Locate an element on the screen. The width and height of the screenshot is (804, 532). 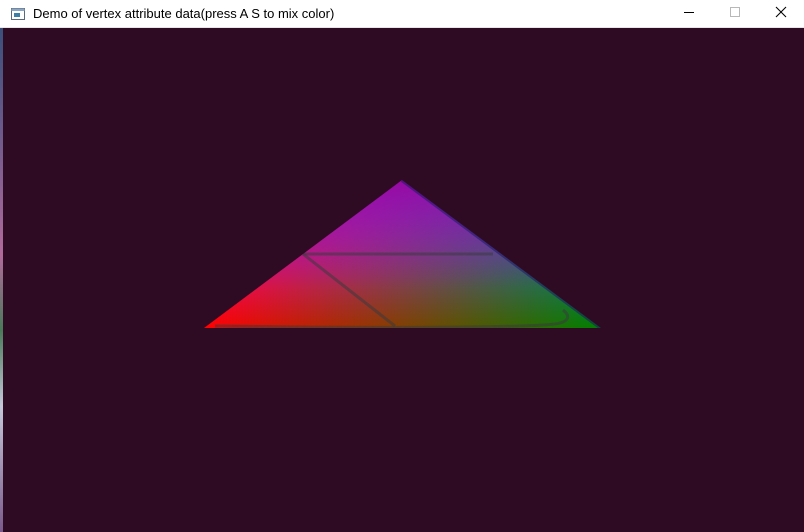
app-window-icon is located at coordinates (18, 13).